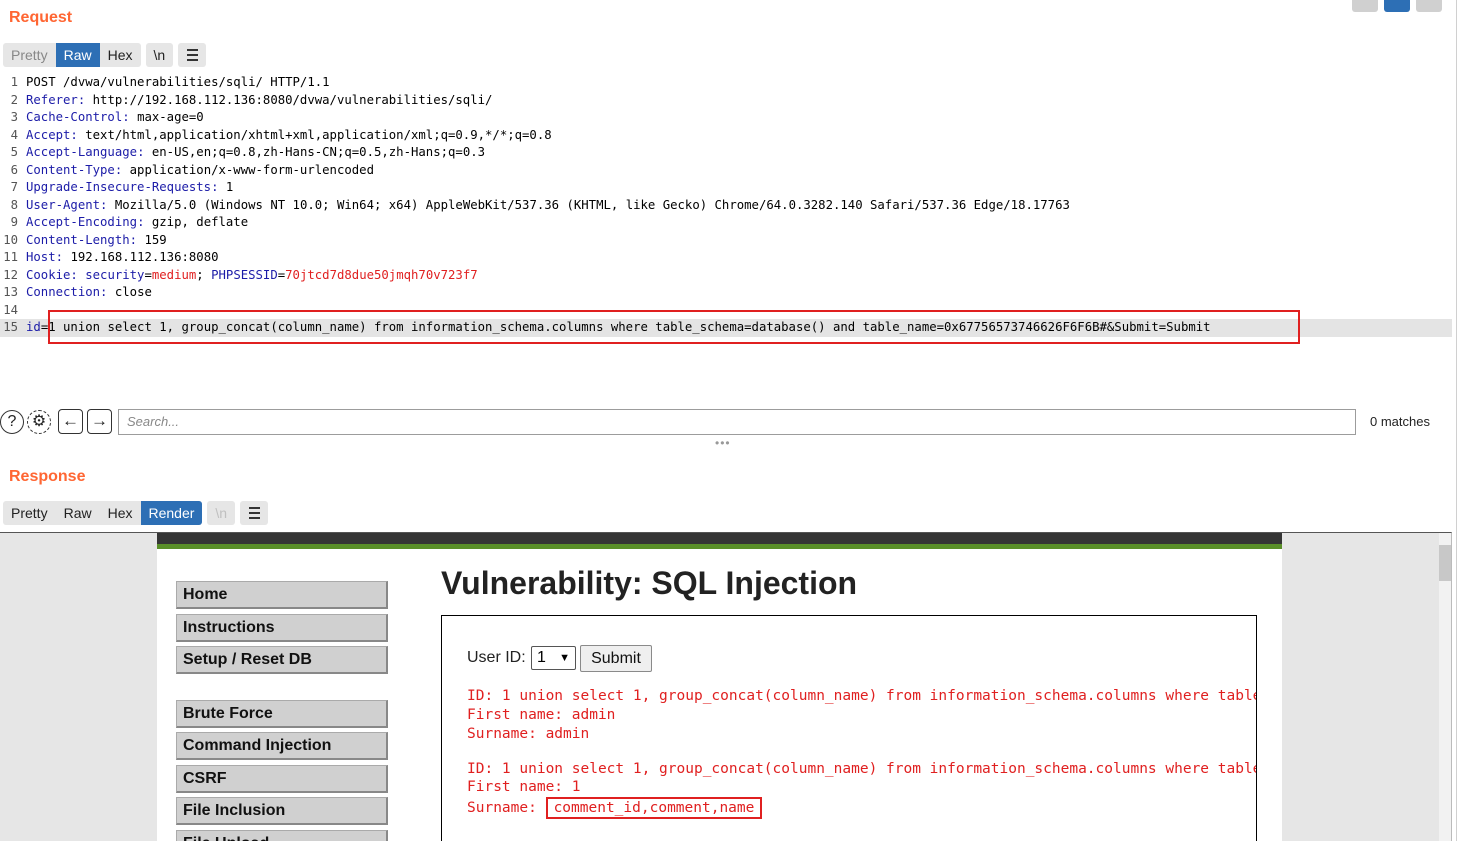 The width and height of the screenshot is (1462, 841). I want to click on match-count: 0 matches, so click(1400, 421).